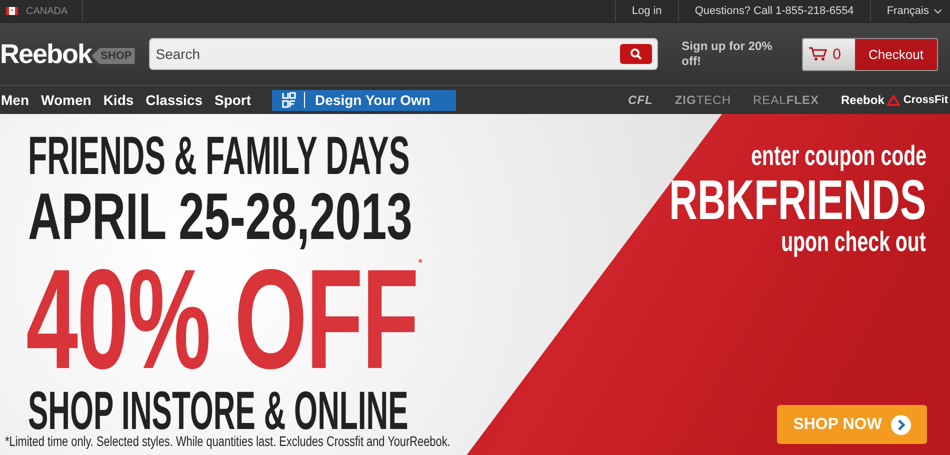 The height and width of the screenshot is (455, 950). I want to click on triangle-icon, so click(893, 100).